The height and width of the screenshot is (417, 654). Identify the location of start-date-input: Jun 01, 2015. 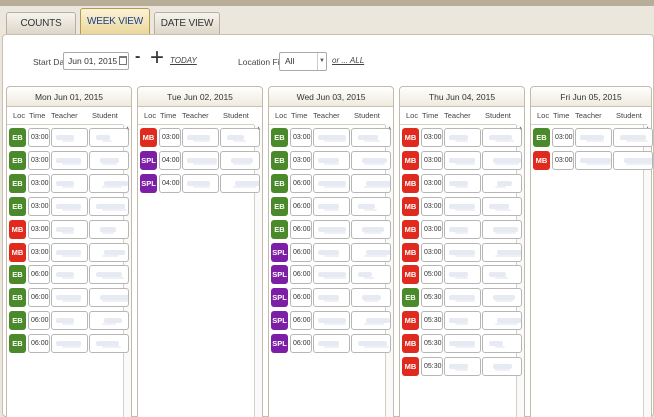
(96, 61).